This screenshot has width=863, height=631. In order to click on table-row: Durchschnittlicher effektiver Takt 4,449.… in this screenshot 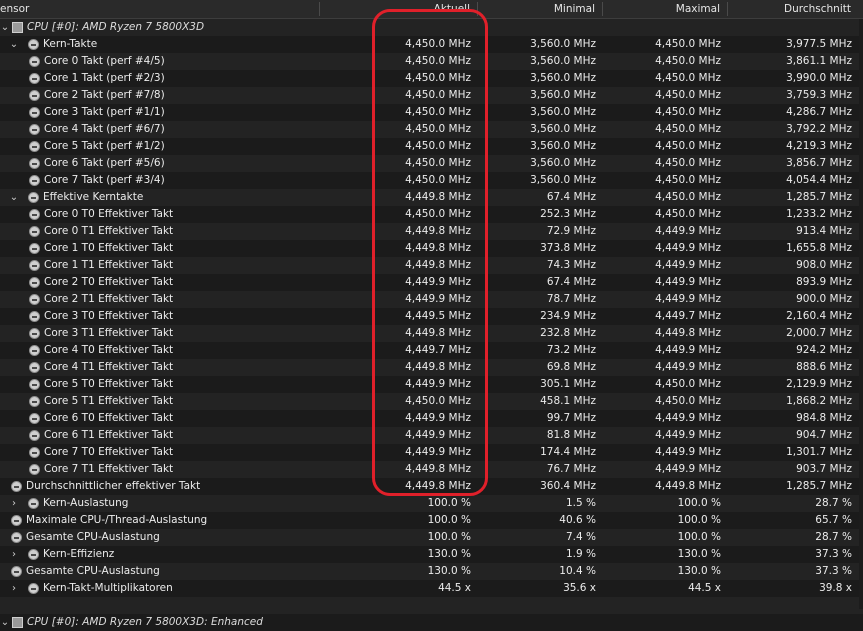, I will do `click(431, 486)`.